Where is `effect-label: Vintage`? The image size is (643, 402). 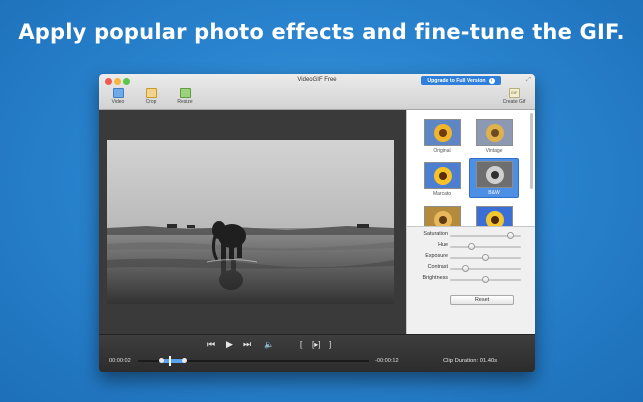
effect-label: Vintage is located at coordinates (494, 151).